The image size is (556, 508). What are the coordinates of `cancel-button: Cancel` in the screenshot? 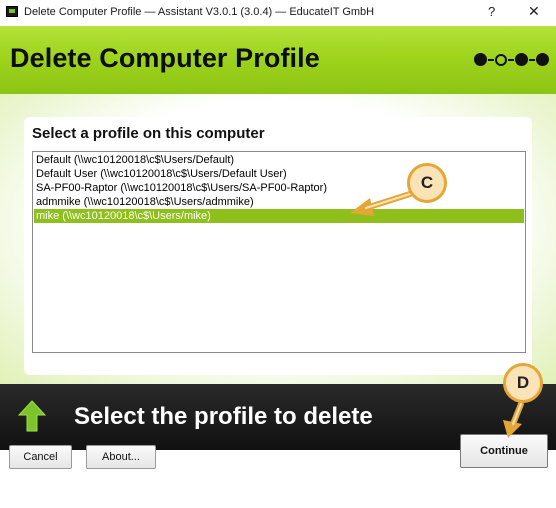 It's located at (40, 457).